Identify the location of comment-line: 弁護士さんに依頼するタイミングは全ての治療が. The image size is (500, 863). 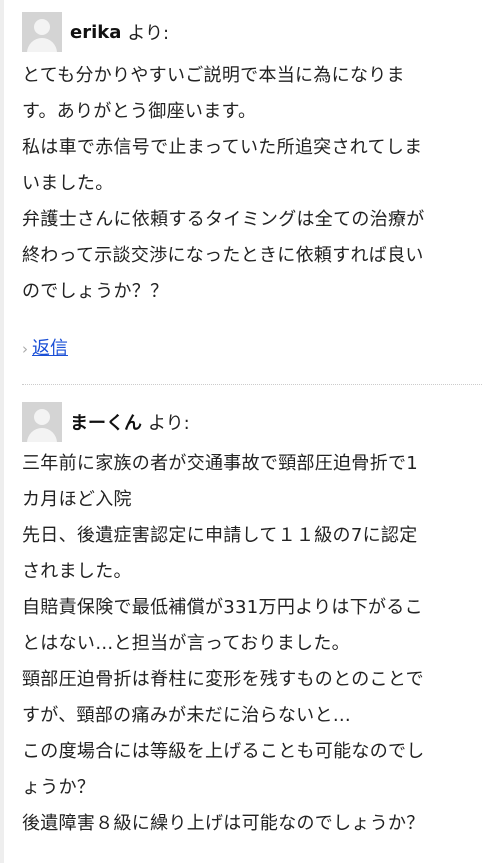
(223, 219).